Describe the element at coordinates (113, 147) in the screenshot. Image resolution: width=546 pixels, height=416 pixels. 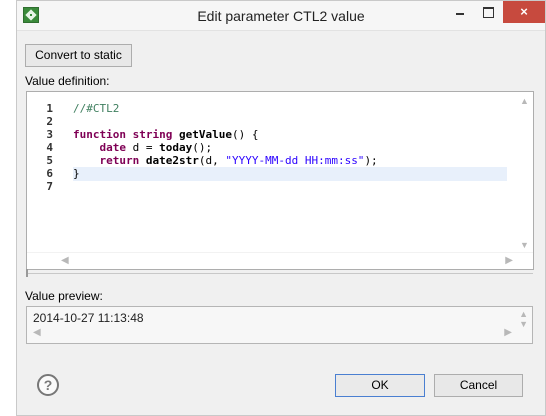
I see `code-keyword: date` at that location.